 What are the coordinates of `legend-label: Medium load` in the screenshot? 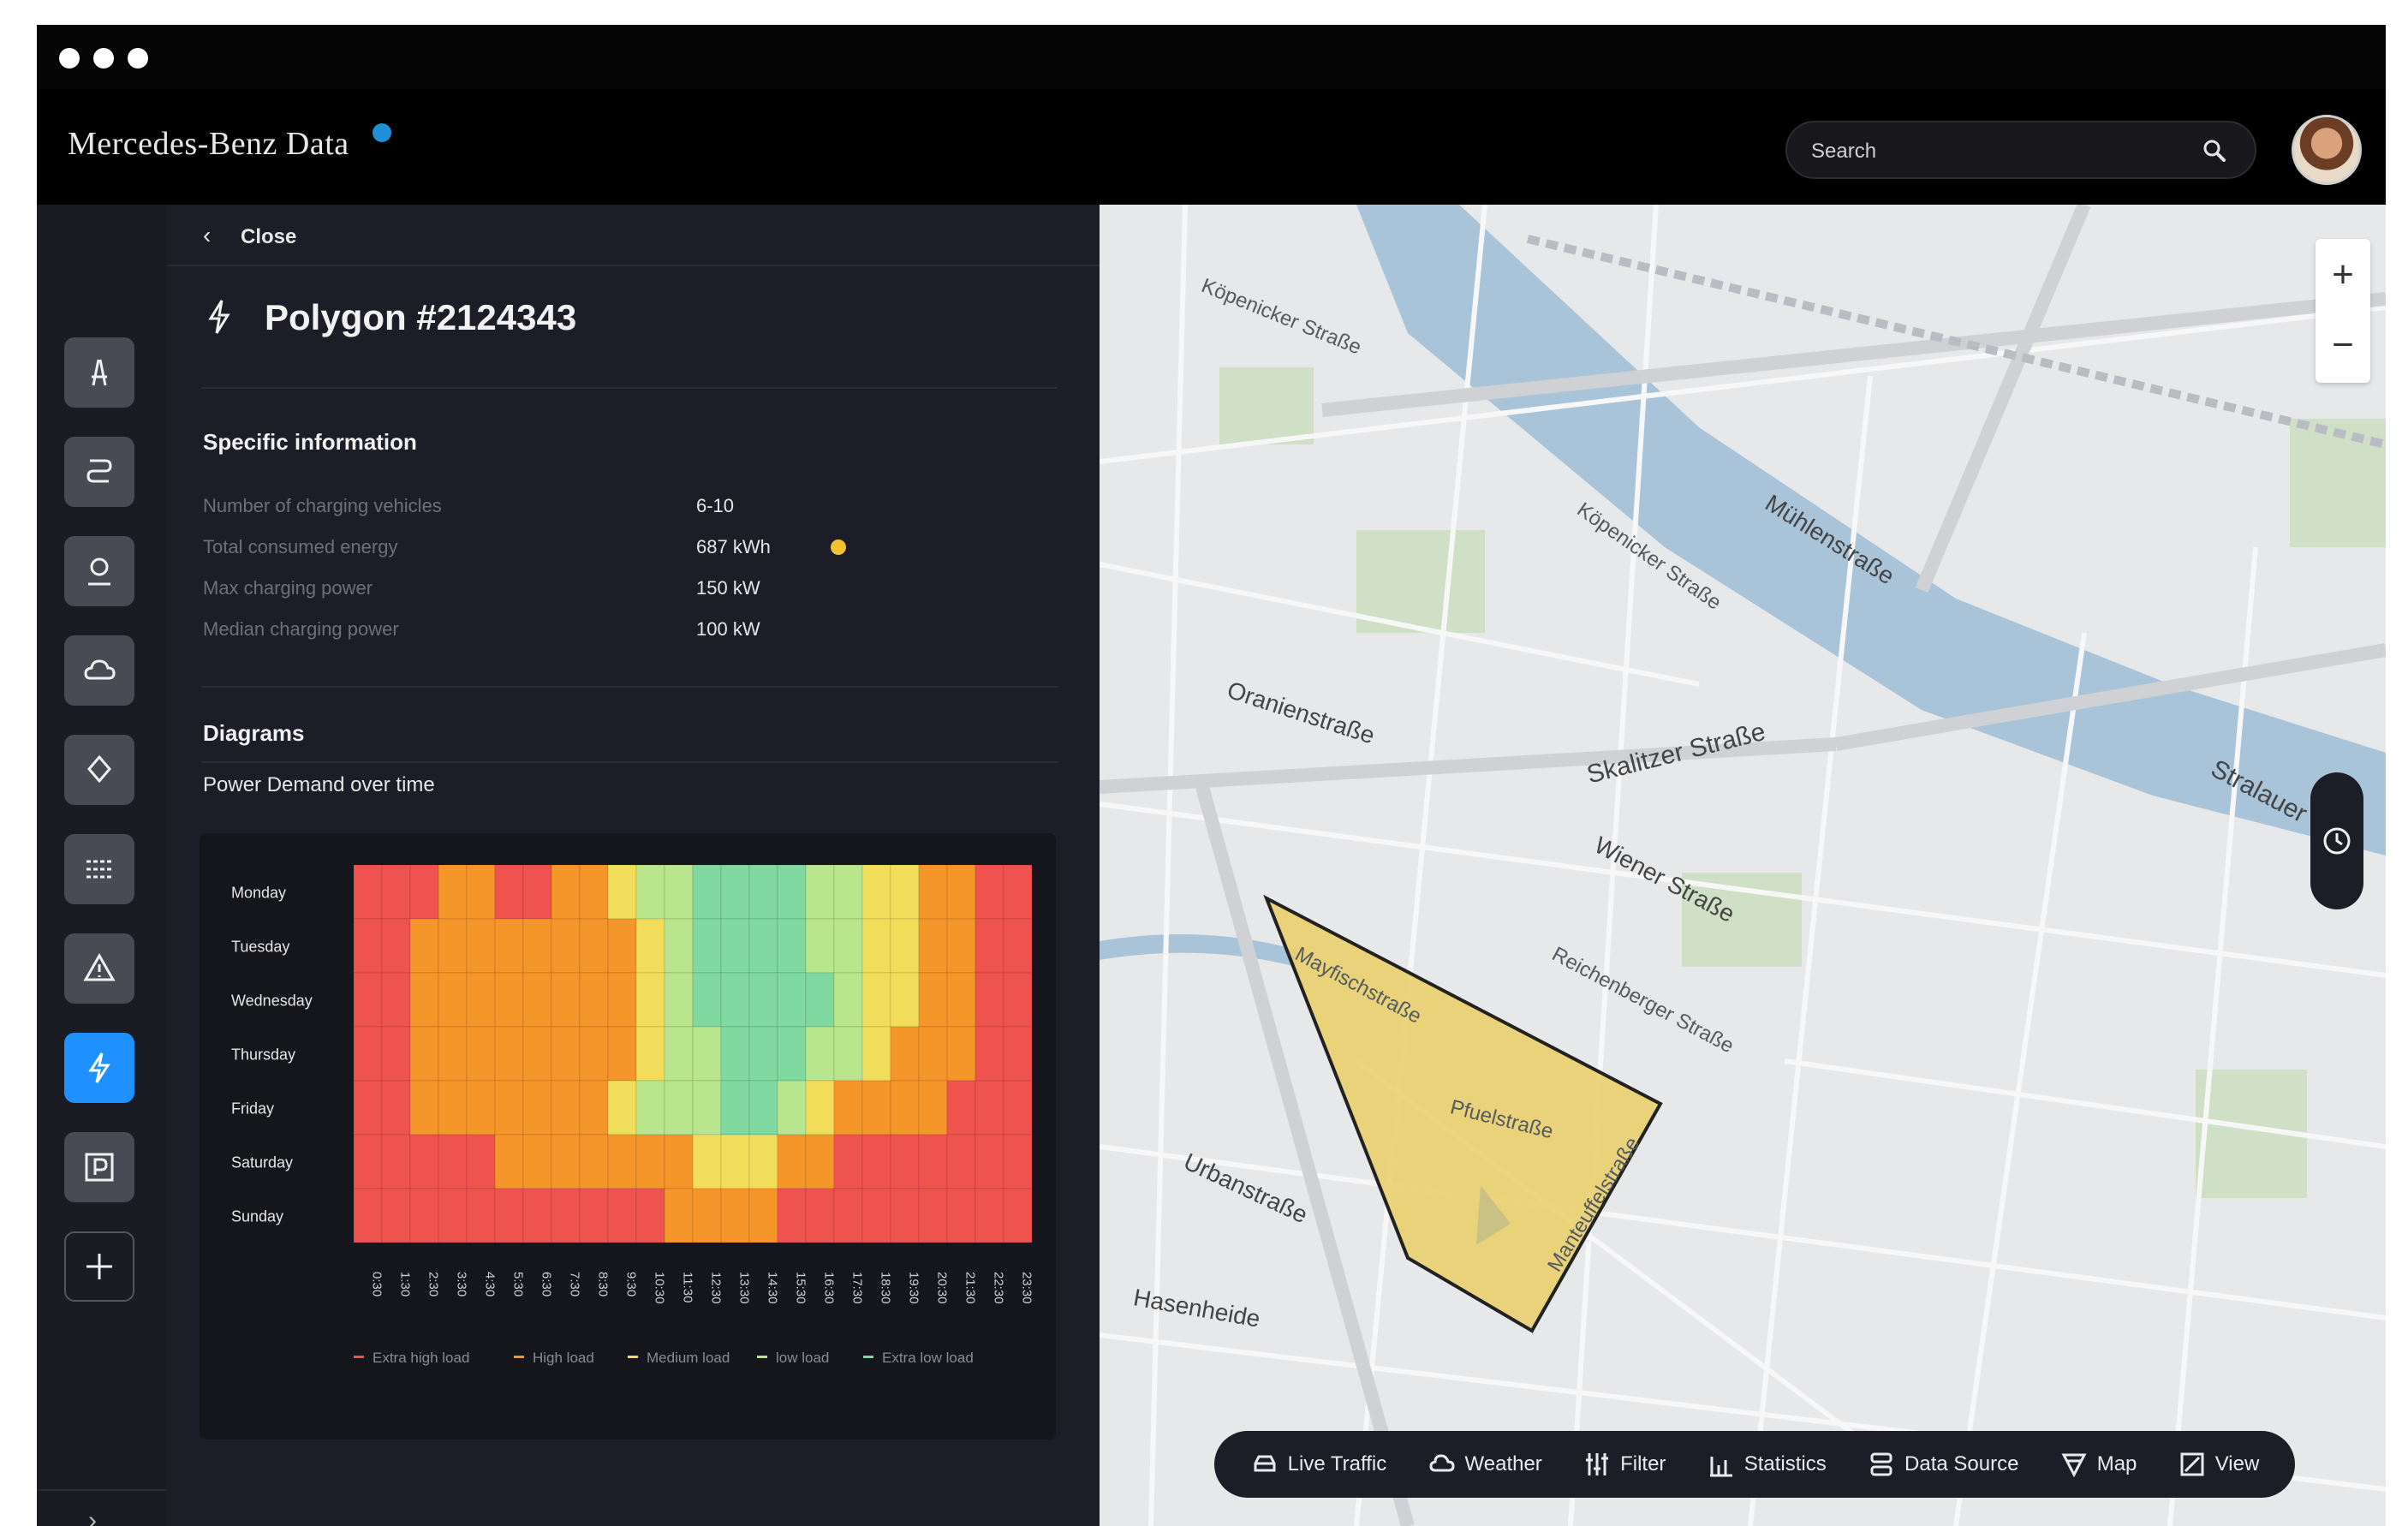 It's located at (688, 1358).